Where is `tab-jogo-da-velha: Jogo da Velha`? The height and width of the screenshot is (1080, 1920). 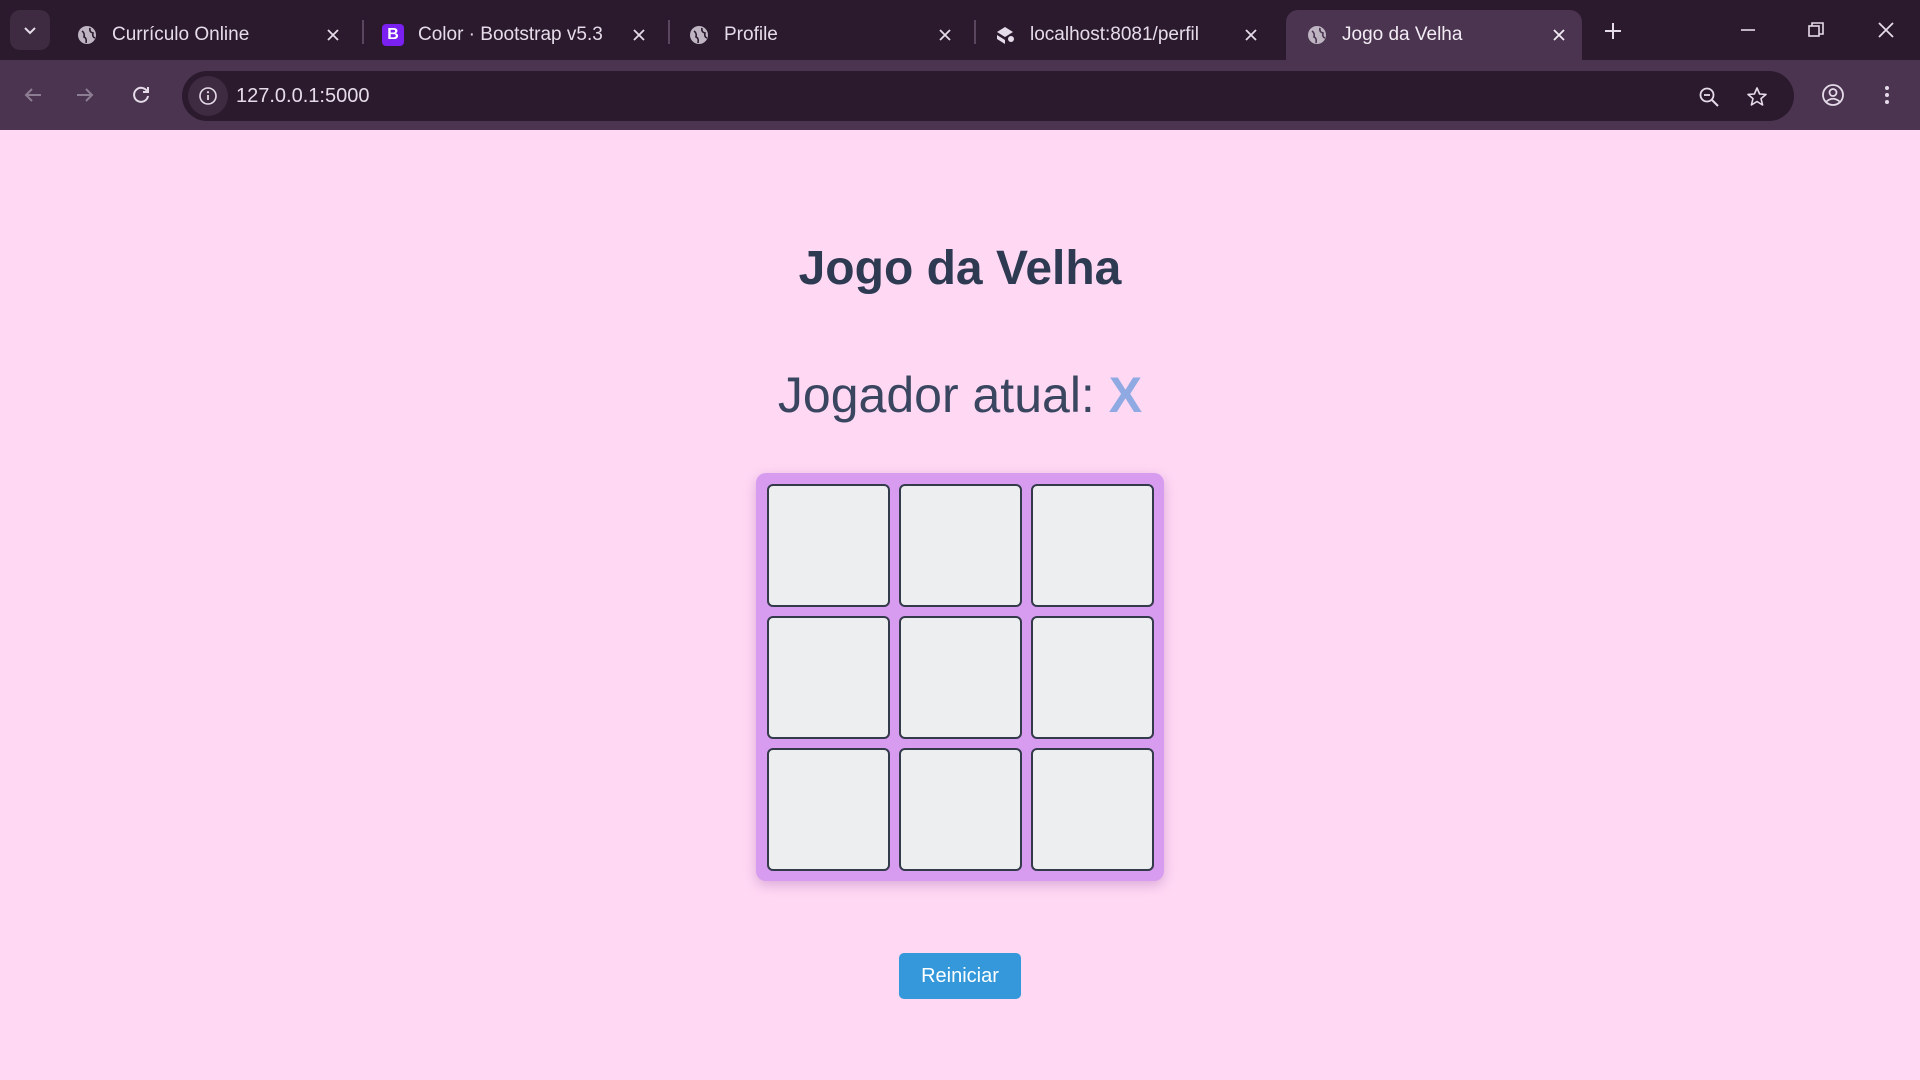 tab-jogo-da-velha: Jogo da Velha is located at coordinates (1434, 35).